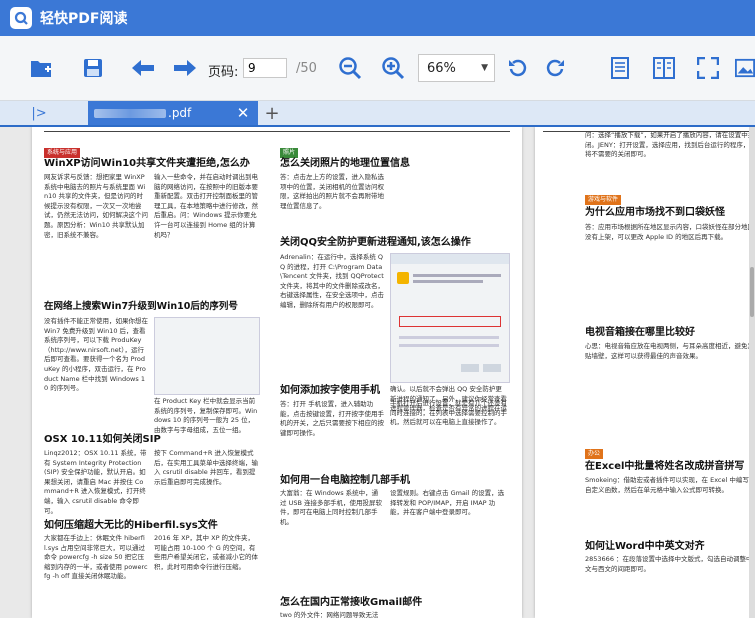 The height and width of the screenshot is (618, 755). I want to click on fullscreen-icon, so click(708, 68).